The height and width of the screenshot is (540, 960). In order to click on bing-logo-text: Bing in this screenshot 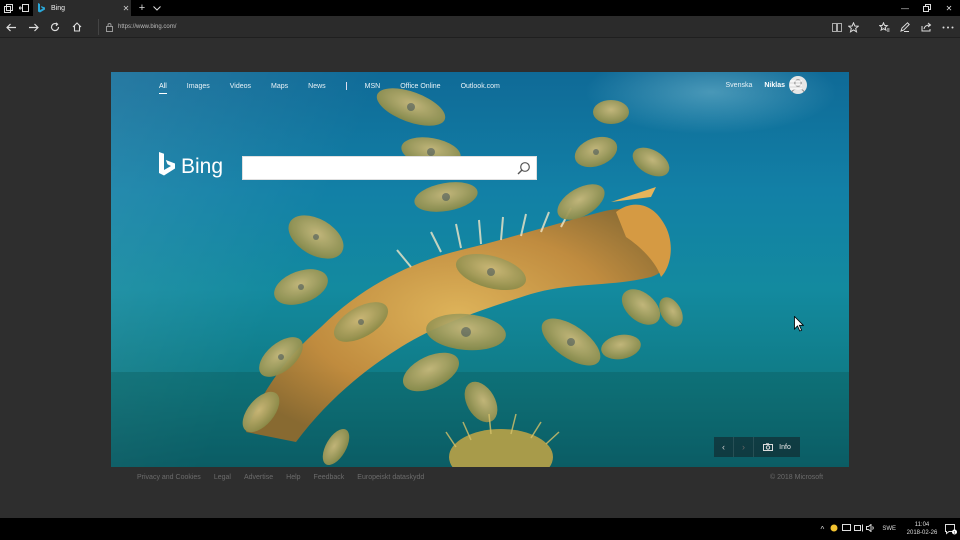, I will do `click(202, 166)`.